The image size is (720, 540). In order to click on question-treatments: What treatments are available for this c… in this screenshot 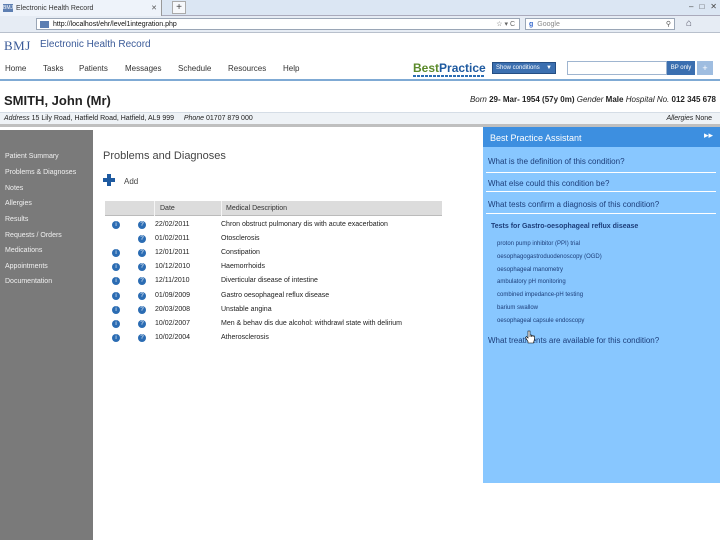, I will do `click(573, 340)`.